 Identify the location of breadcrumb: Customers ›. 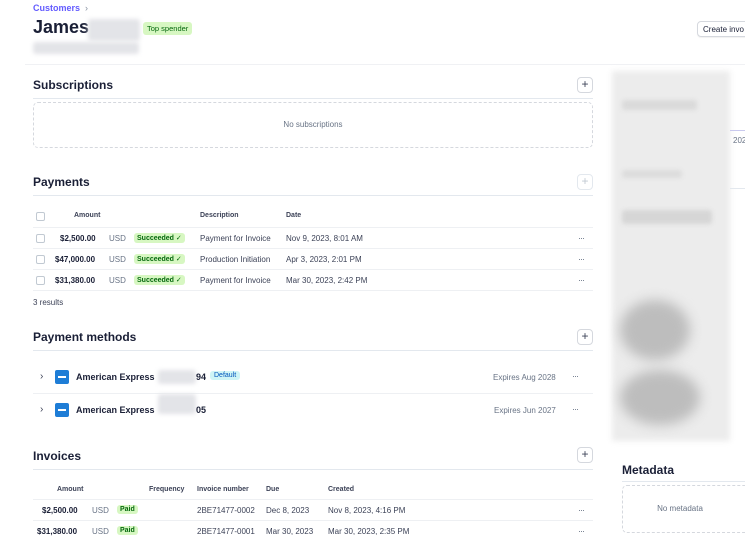
(60, 8).